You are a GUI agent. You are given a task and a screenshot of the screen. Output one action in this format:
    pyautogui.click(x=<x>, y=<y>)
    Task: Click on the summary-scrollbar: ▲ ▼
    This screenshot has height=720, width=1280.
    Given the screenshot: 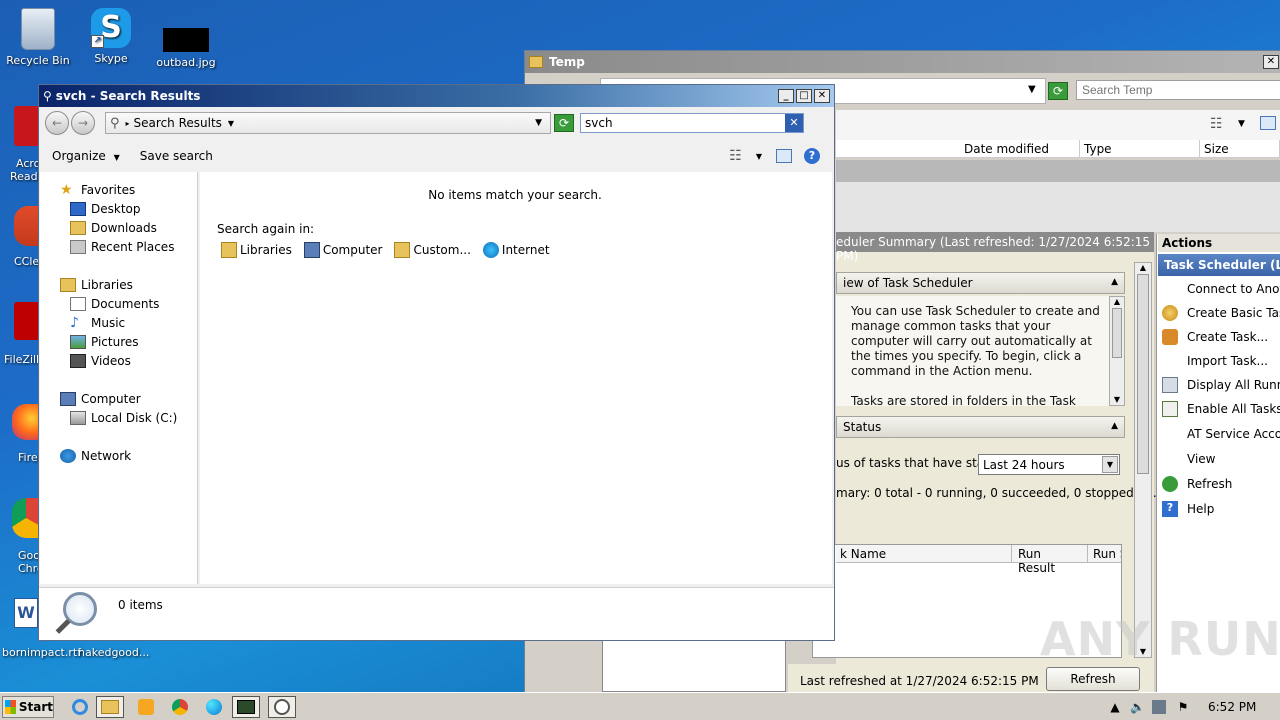 What is the action you would take?
    pyautogui.click(x=1143, y=460)
    